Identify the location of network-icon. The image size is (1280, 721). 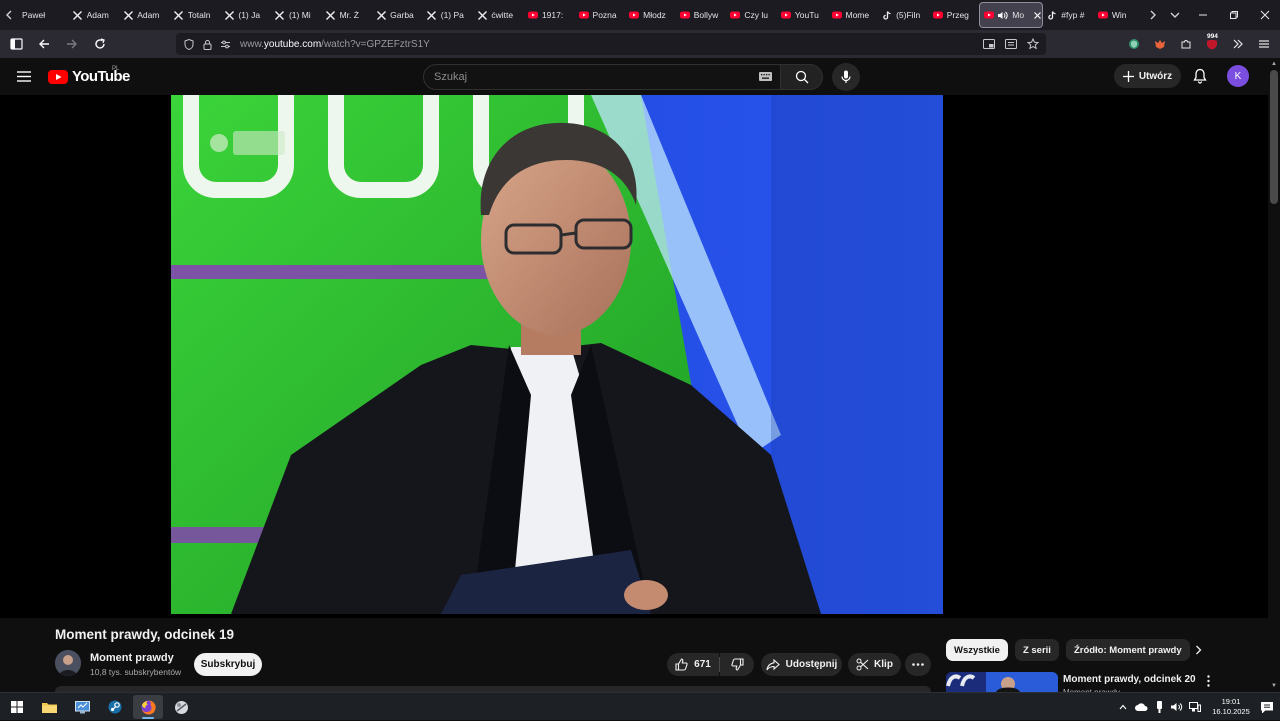
(1195, 707).